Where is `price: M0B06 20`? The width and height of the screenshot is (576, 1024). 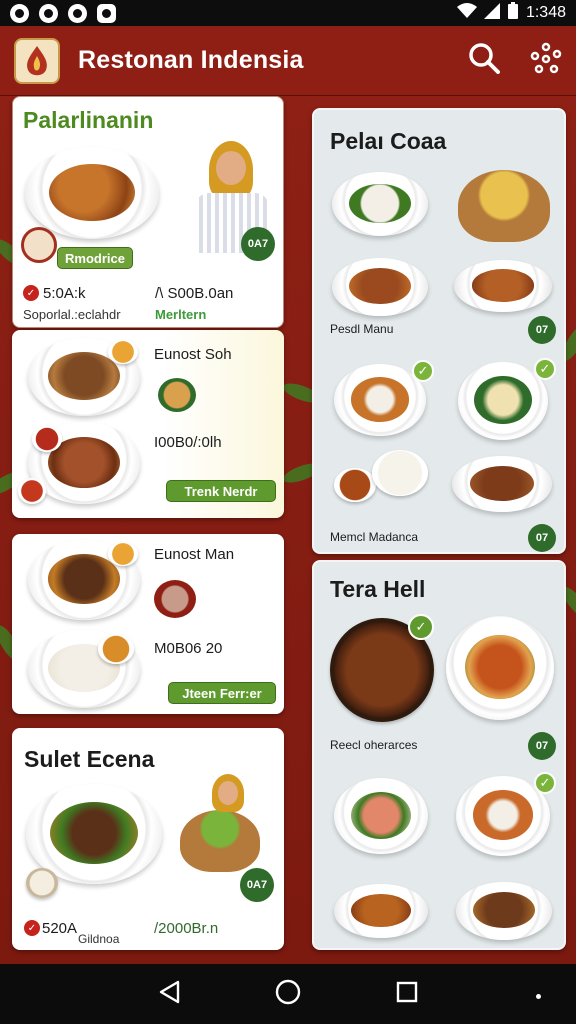
price: M0B06 20 is located at coordinates (188, 648).